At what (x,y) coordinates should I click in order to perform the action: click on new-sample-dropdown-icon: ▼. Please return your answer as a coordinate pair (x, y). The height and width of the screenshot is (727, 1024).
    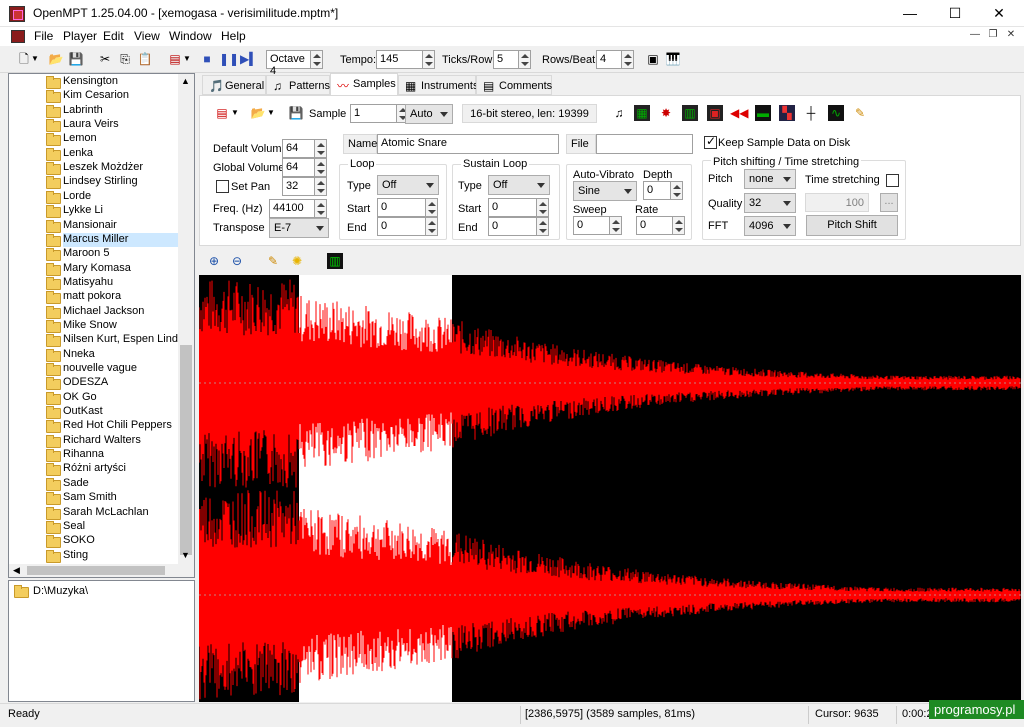
    Looking at the image, I should click on (235, 113).